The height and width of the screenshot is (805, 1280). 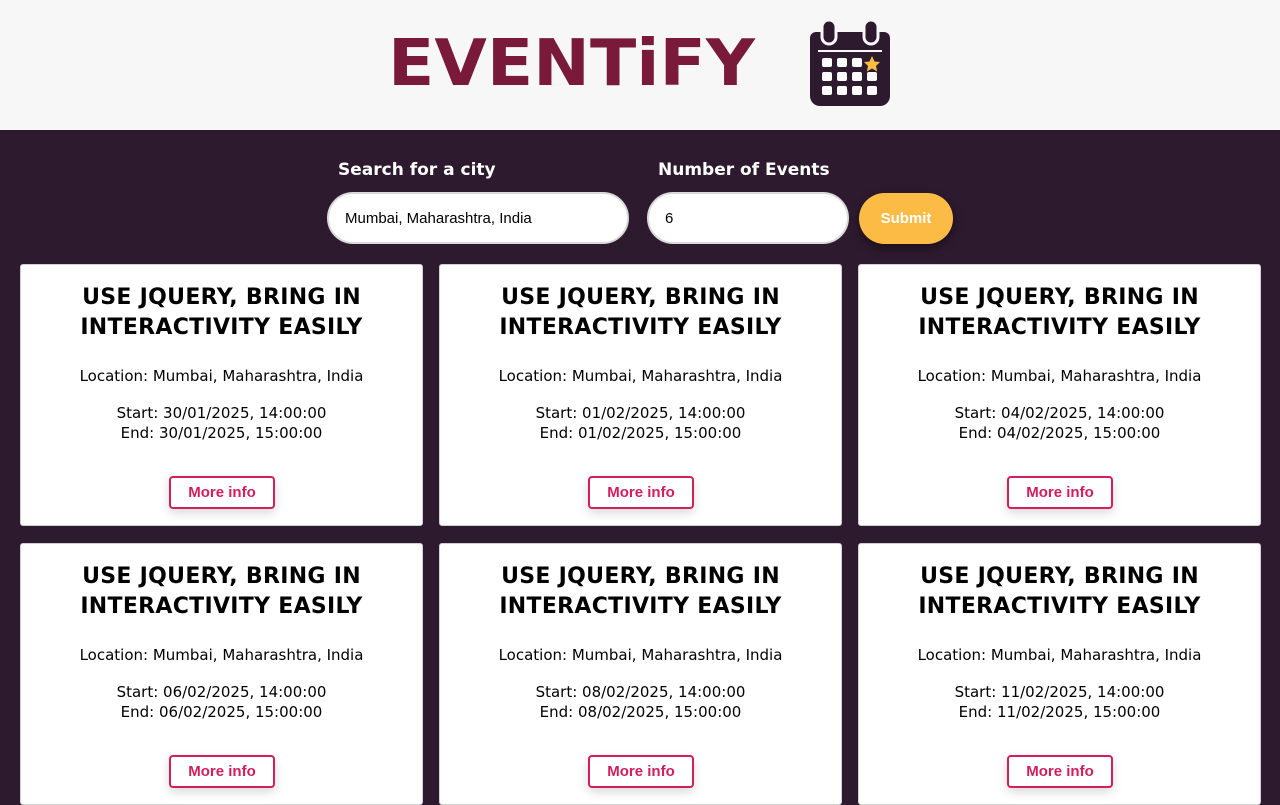 I want to click on event-end: End: 11/02/2025, 15:00:00, so click(x=1059, y=712).